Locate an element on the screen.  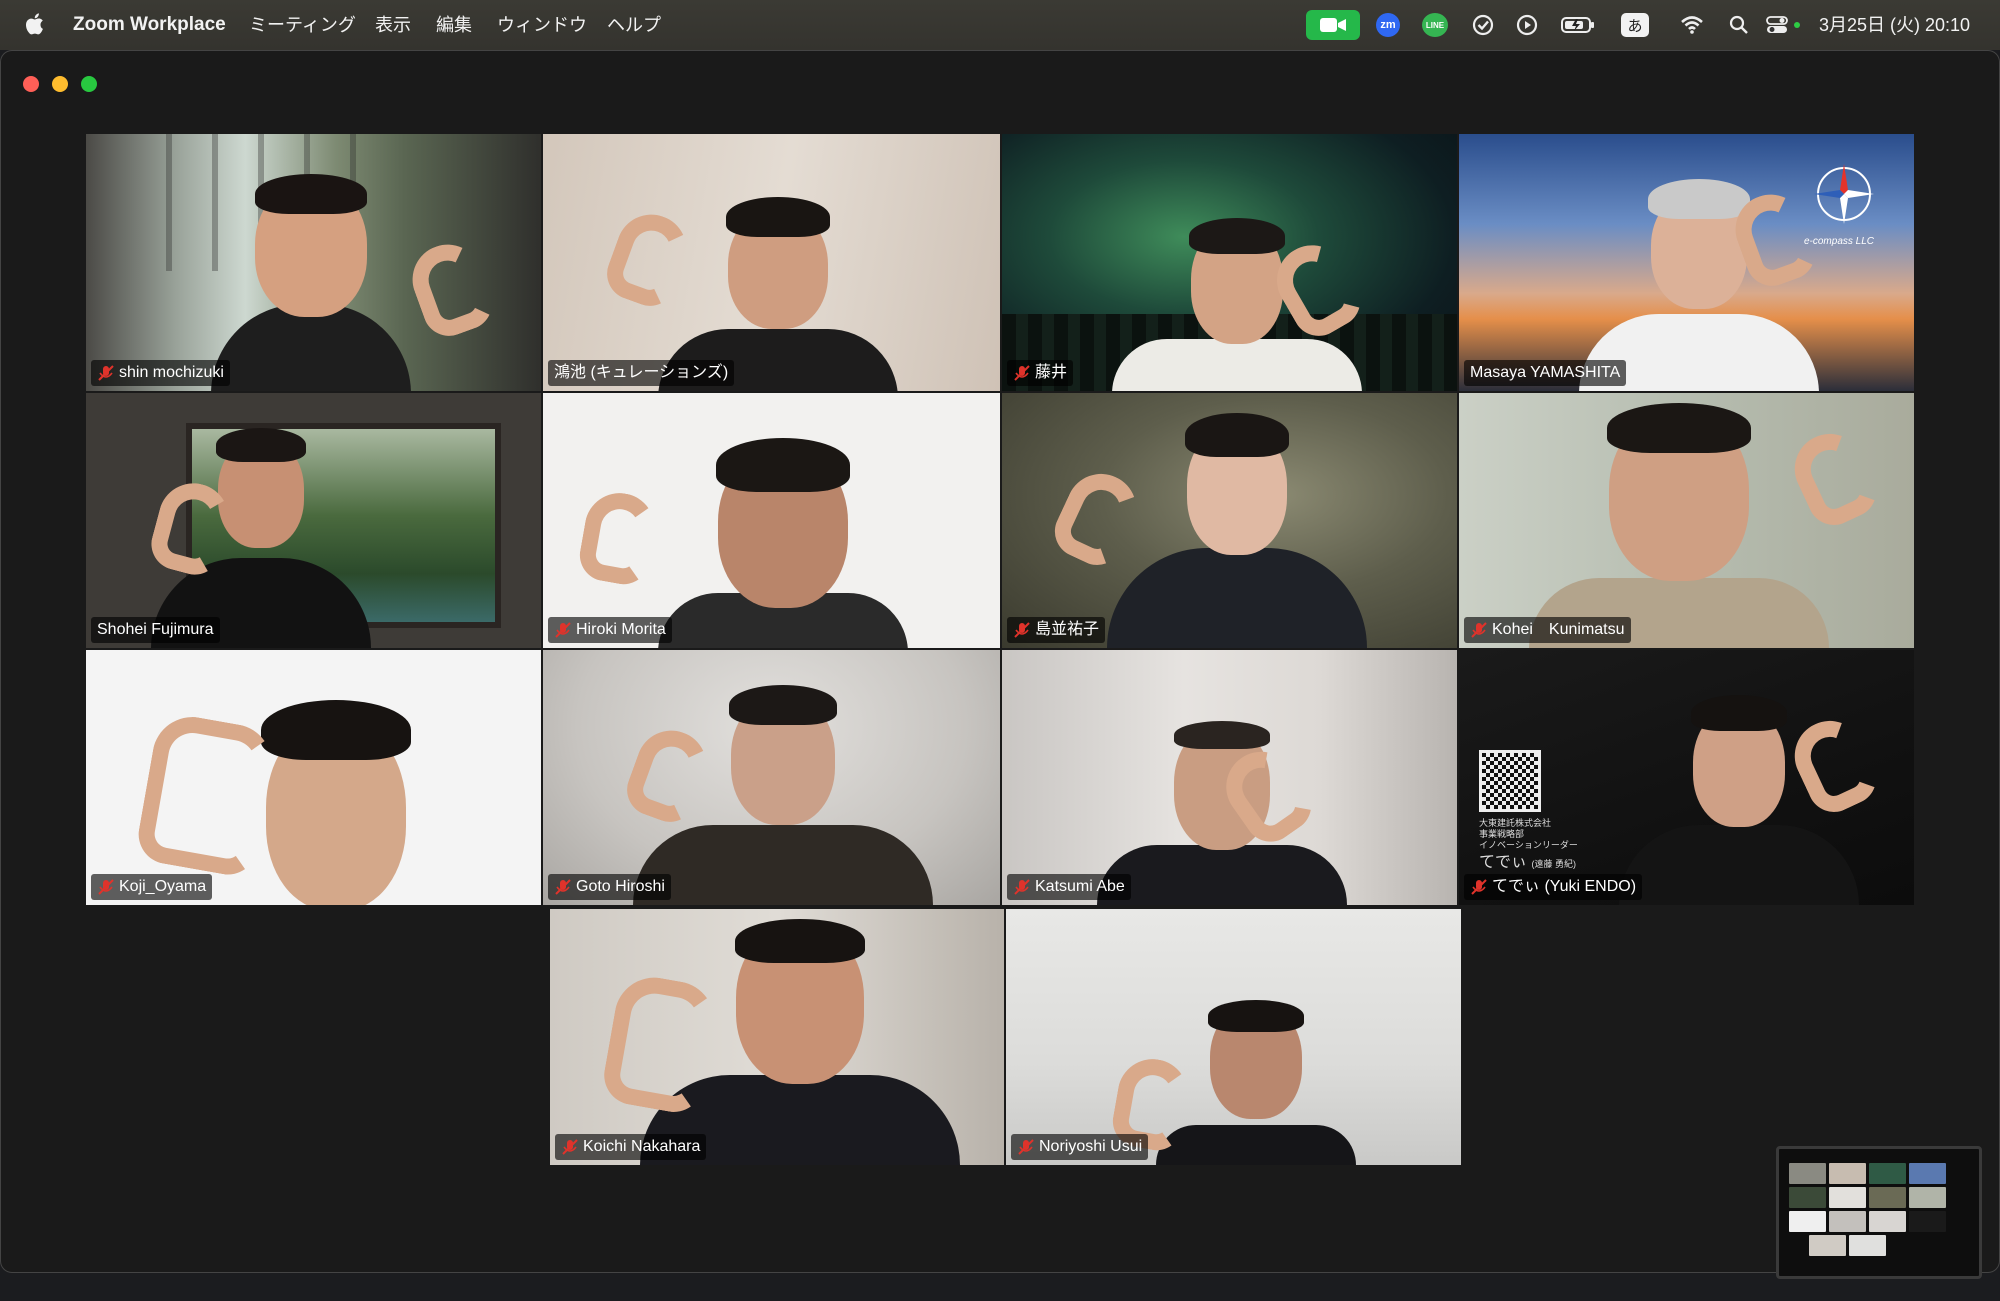
search-icon is located at coordinates (1739, 25).